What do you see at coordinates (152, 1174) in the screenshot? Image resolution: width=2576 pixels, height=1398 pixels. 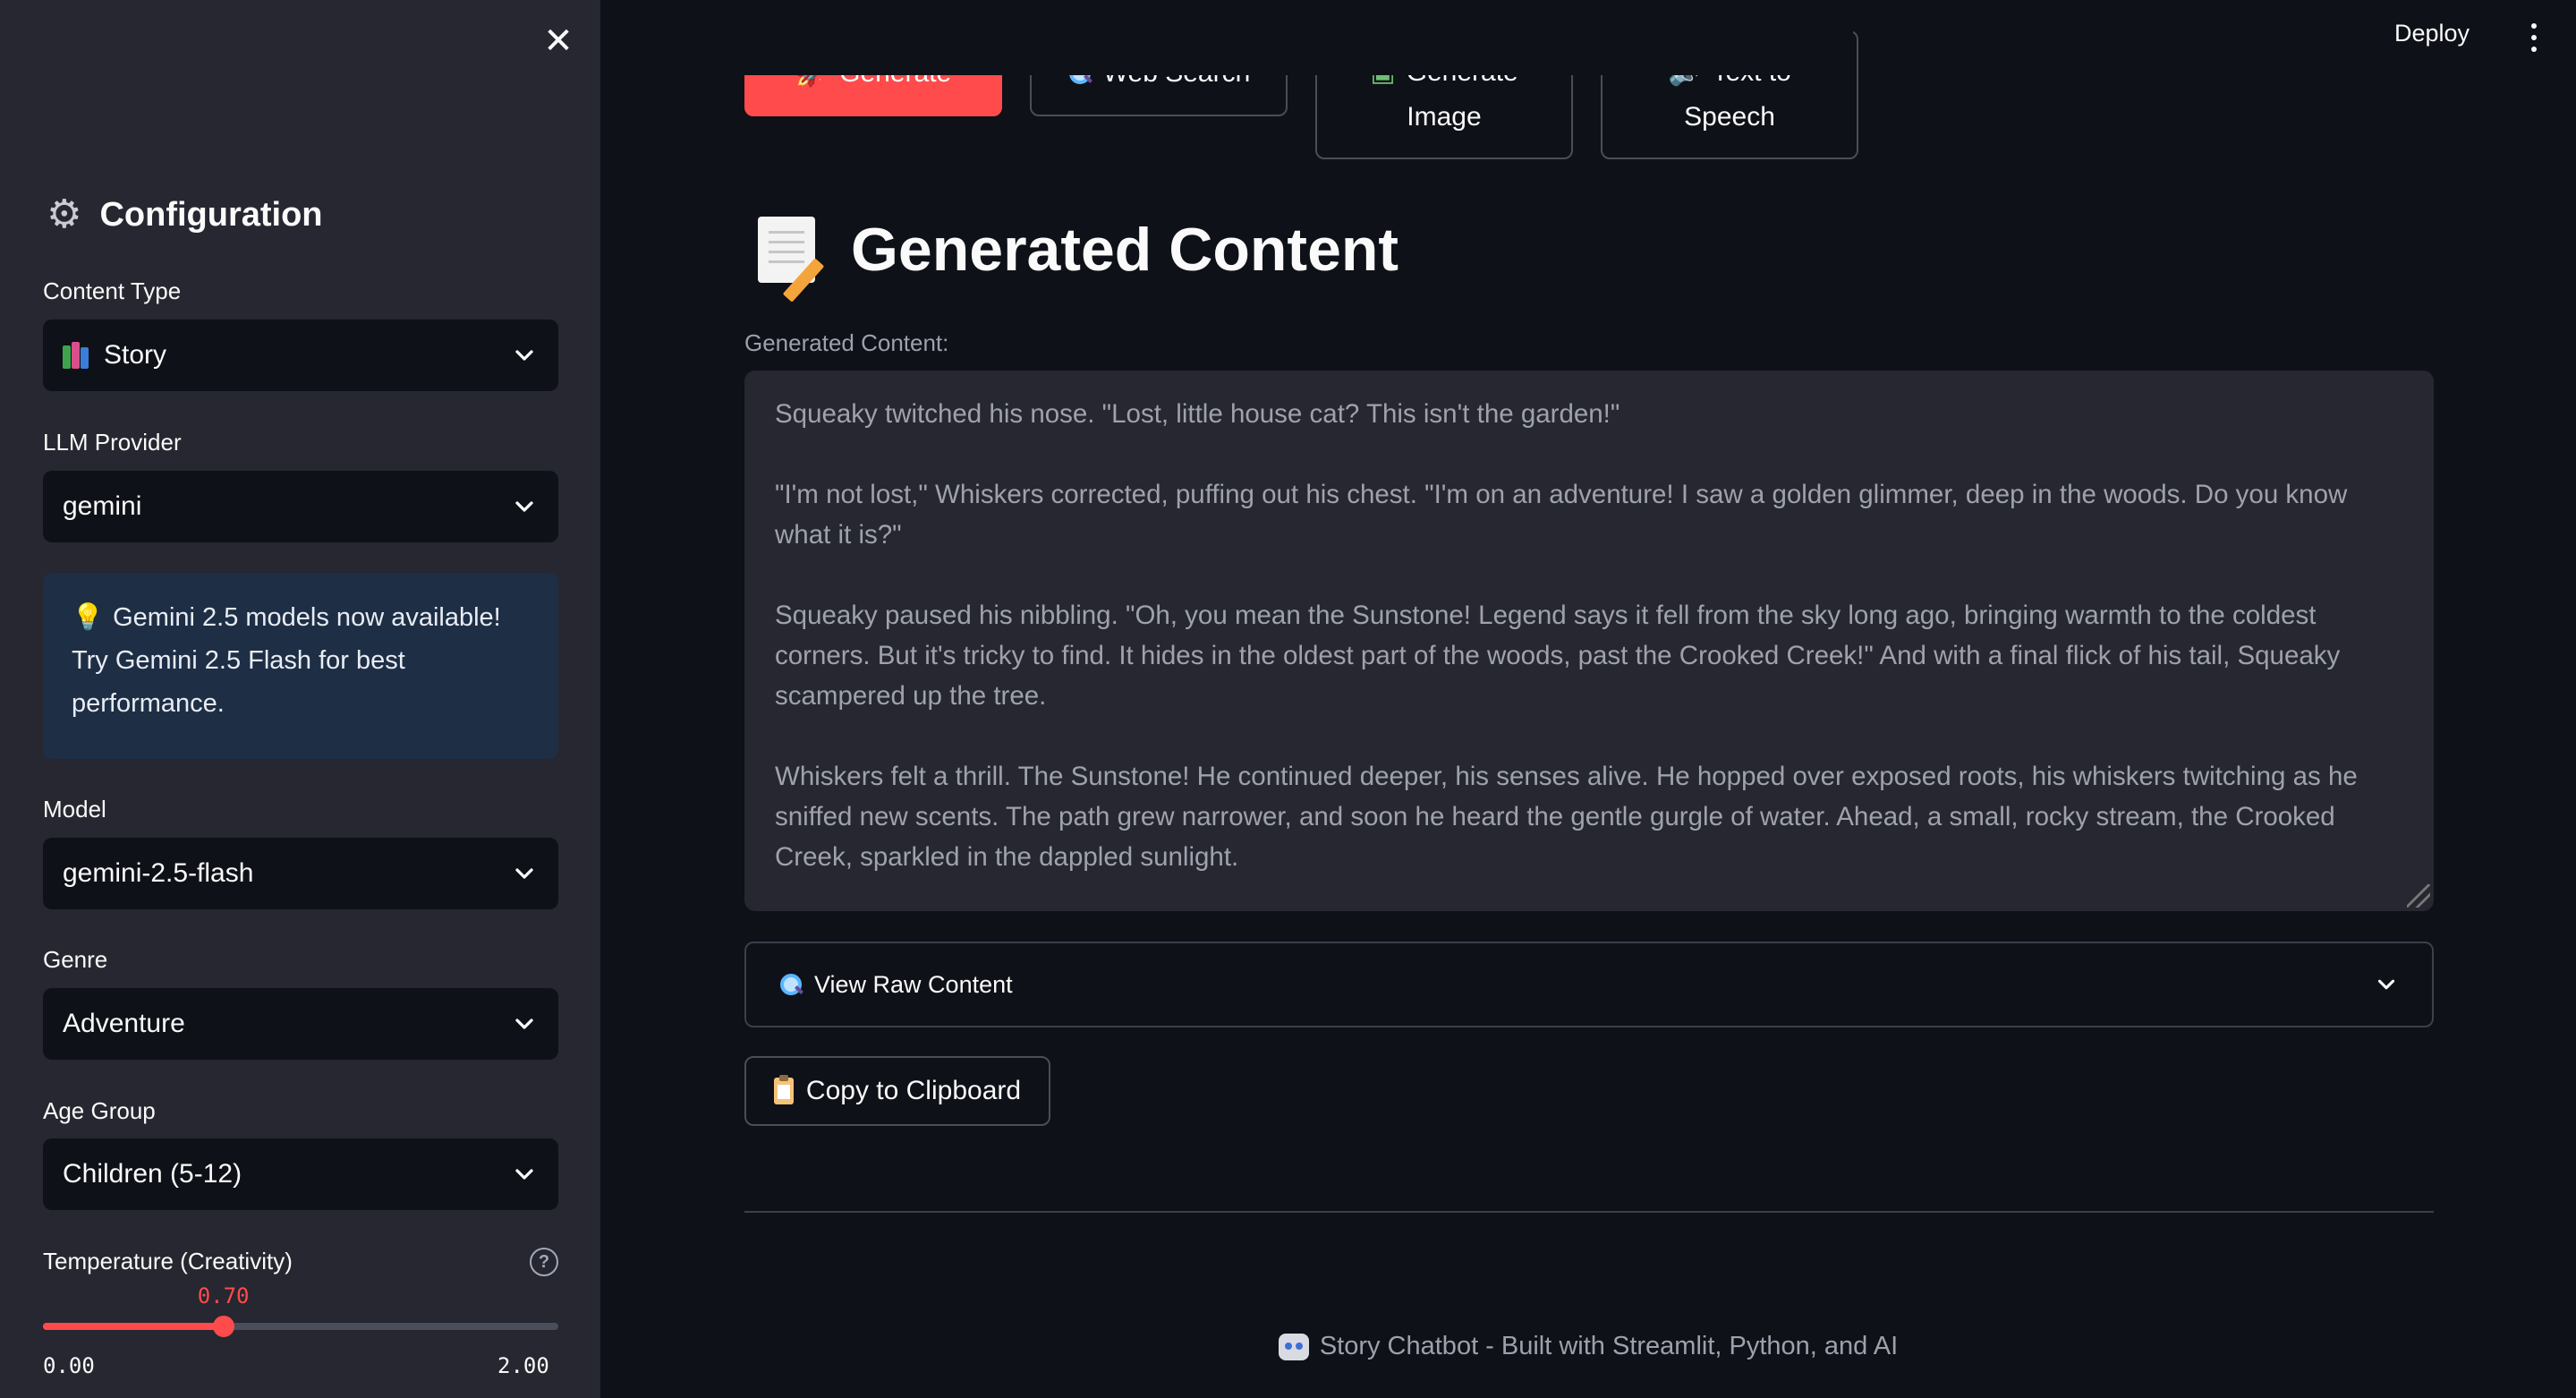 I see `age-group-value: Children (5-12)` at bounding box center [152, 1174].